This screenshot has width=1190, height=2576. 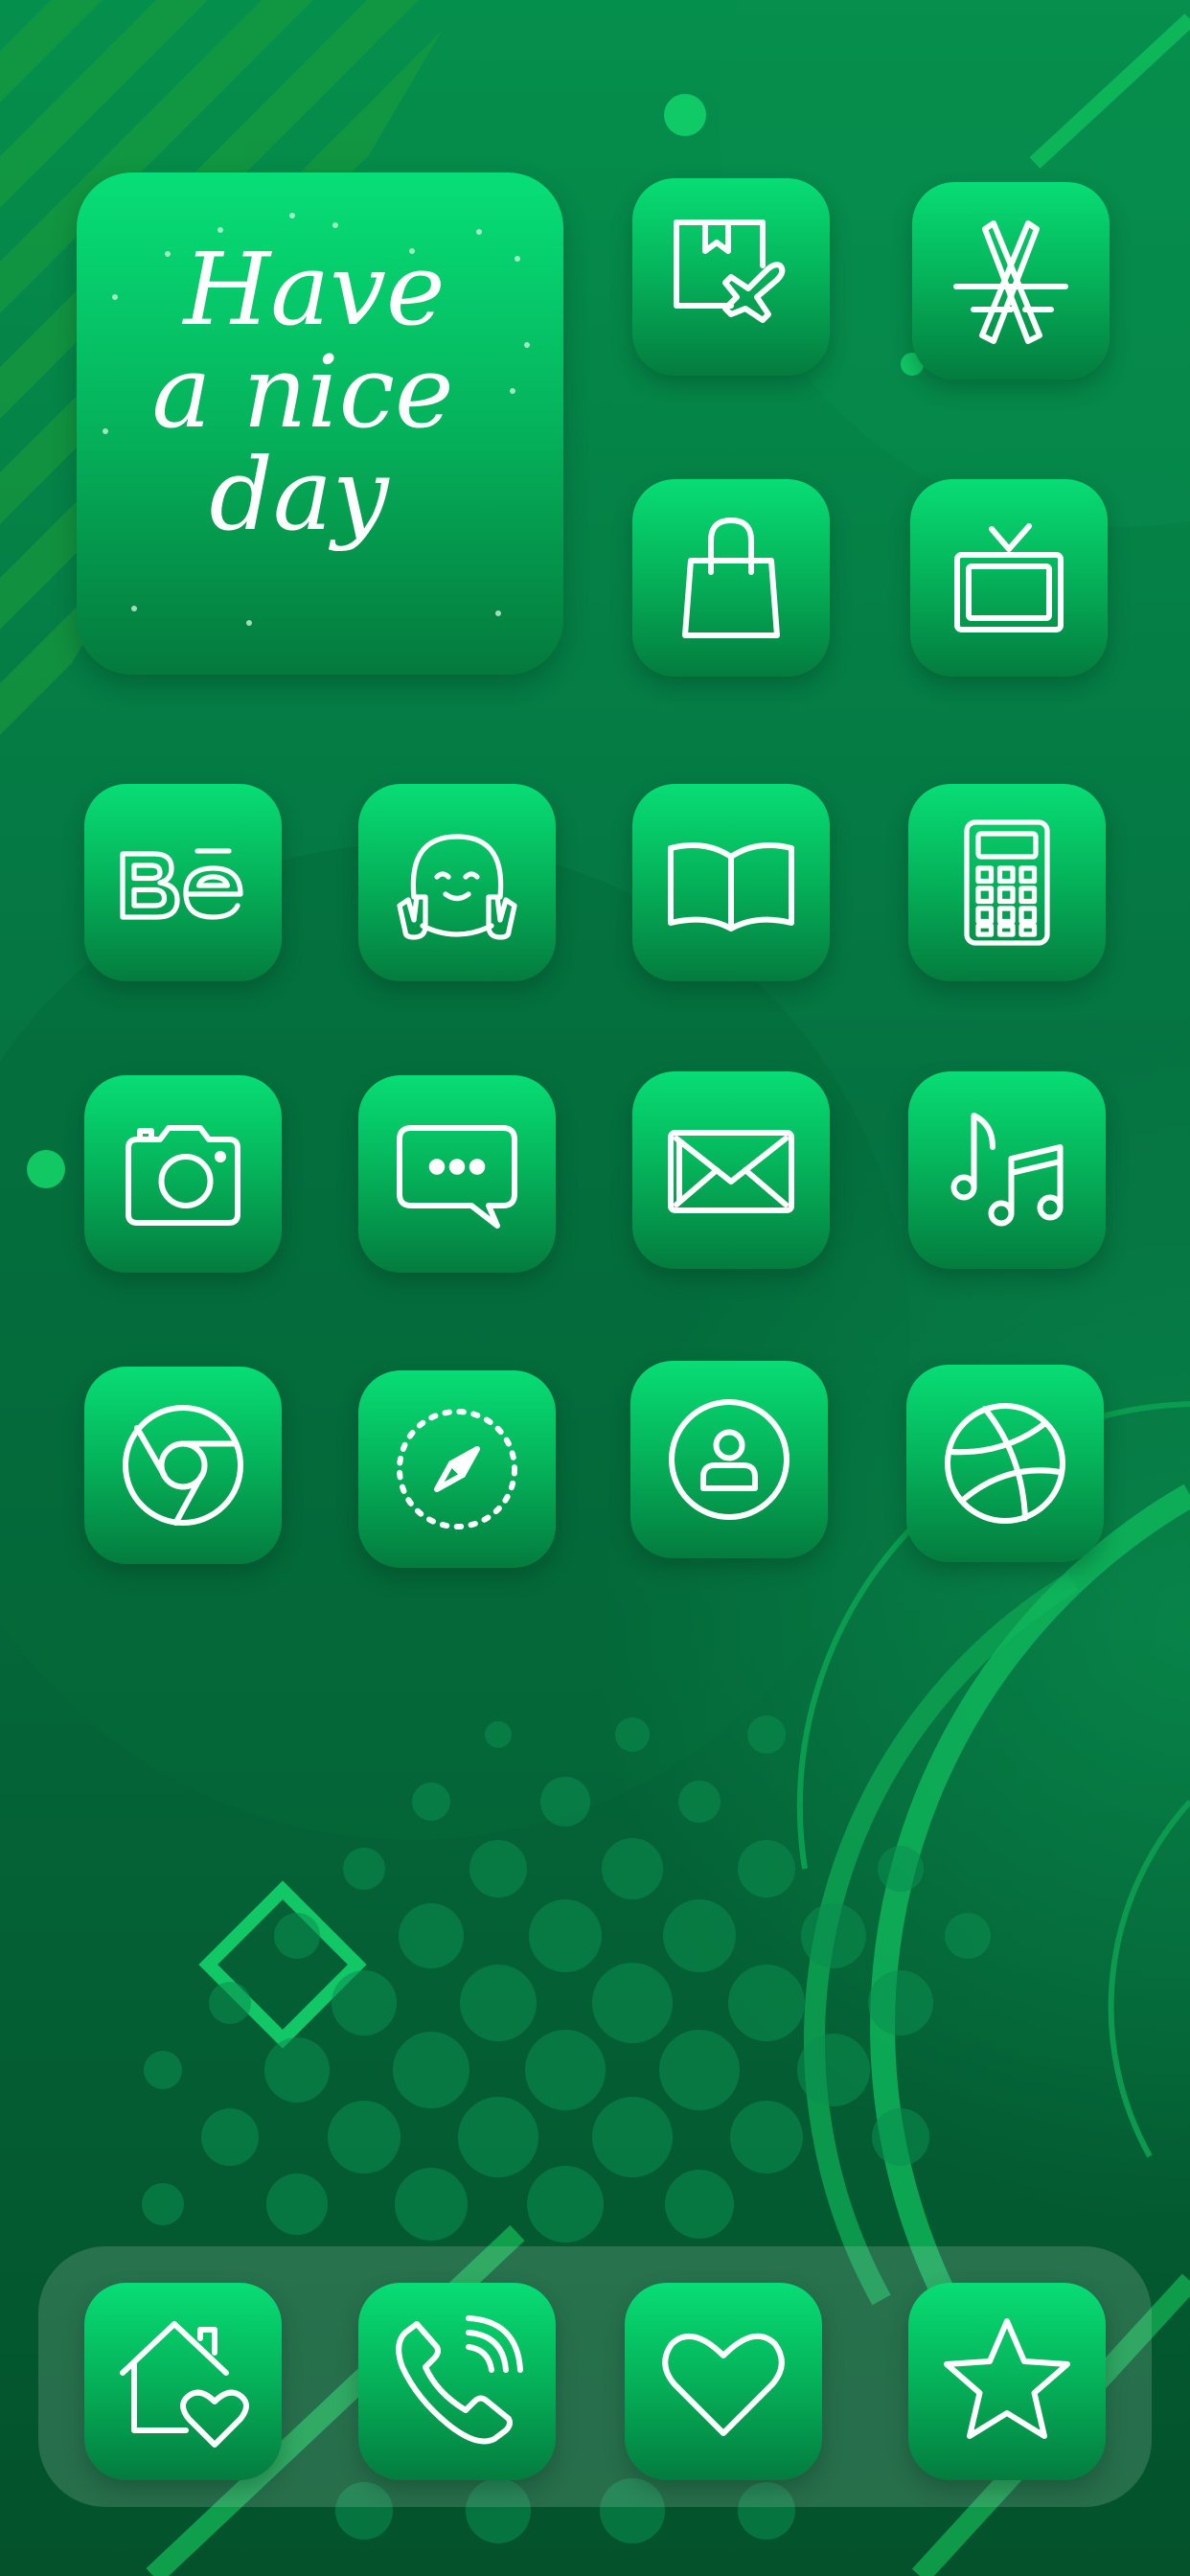 I want to click on music-app-icon, so click(x=1007, y=1170).